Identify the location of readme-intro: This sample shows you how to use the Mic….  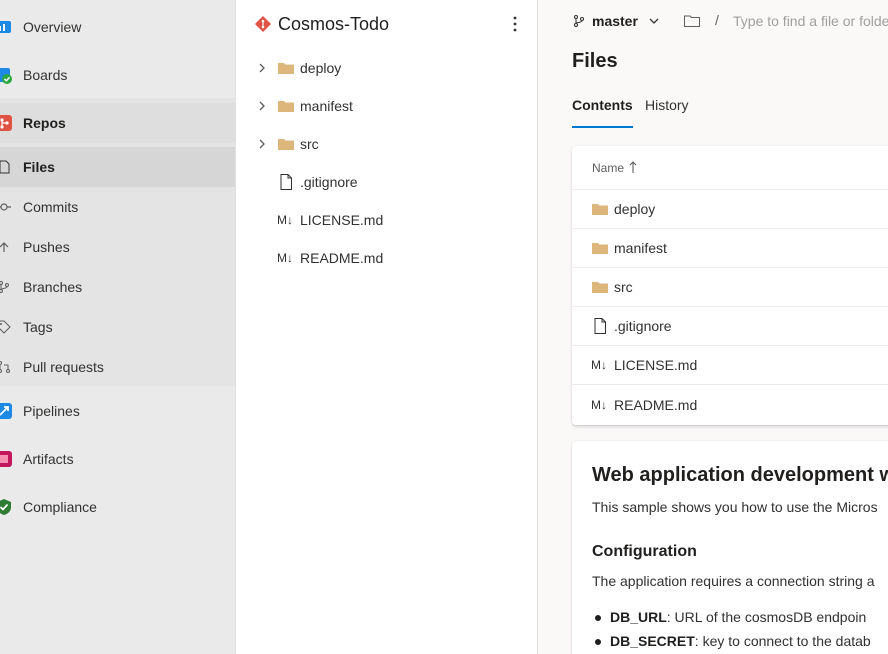
(735, 507).